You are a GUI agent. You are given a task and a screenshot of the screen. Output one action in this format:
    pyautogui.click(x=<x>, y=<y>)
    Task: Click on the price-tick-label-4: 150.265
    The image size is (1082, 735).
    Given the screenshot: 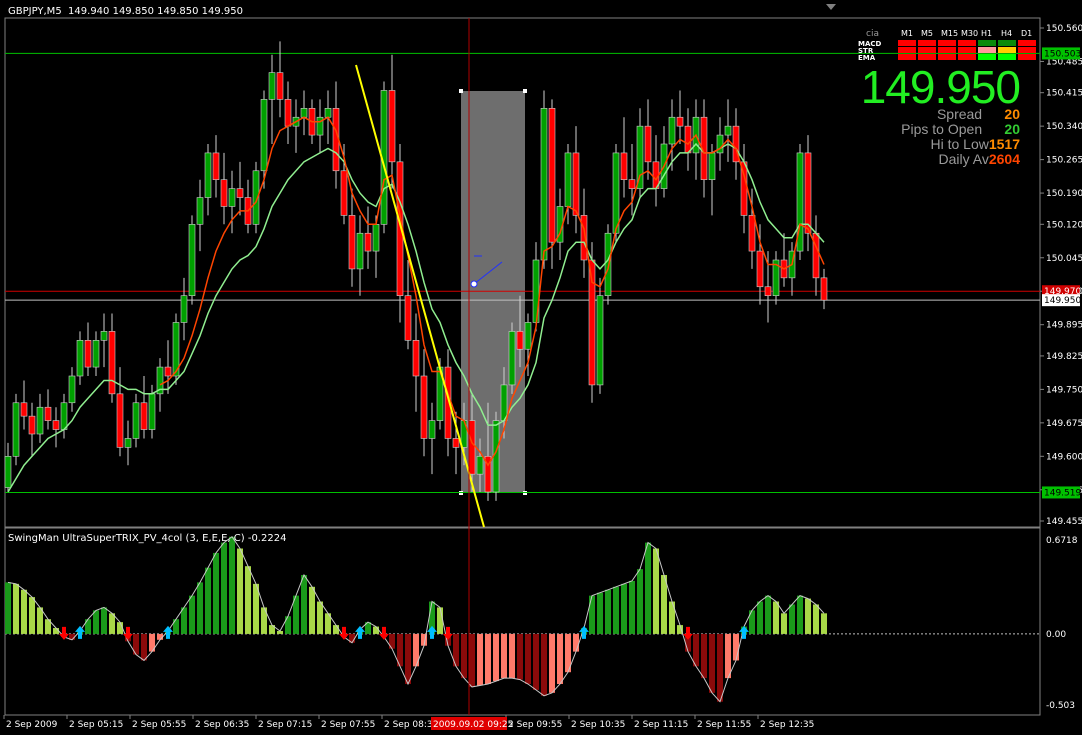 What is the action you would take?
    pyautogui.click(x=1064, y=161)
    